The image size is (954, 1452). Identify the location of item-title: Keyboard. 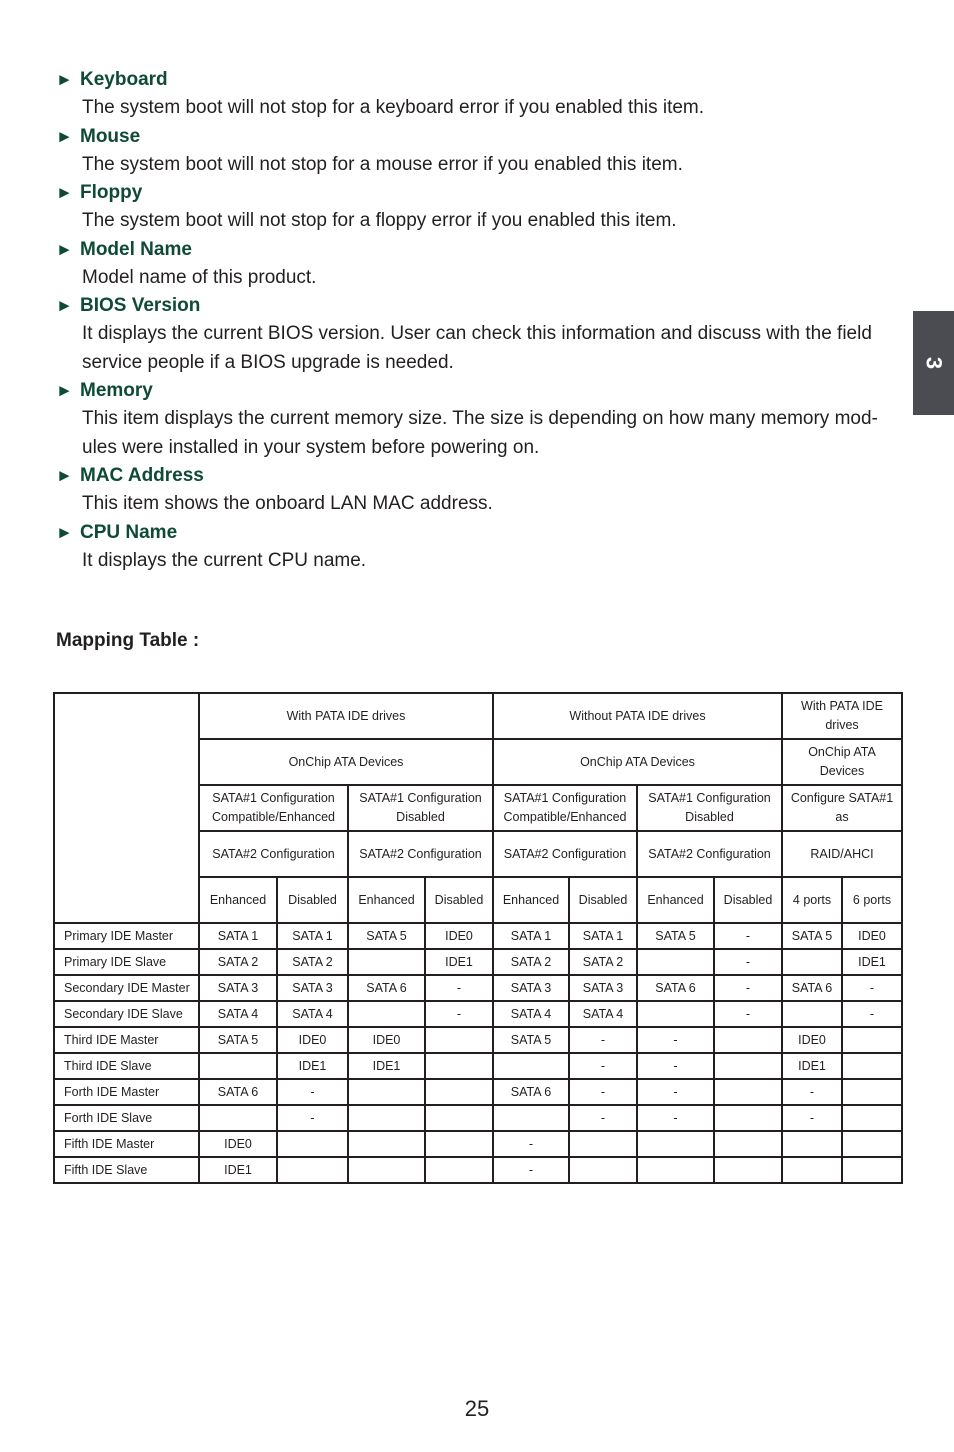
(124, 79).